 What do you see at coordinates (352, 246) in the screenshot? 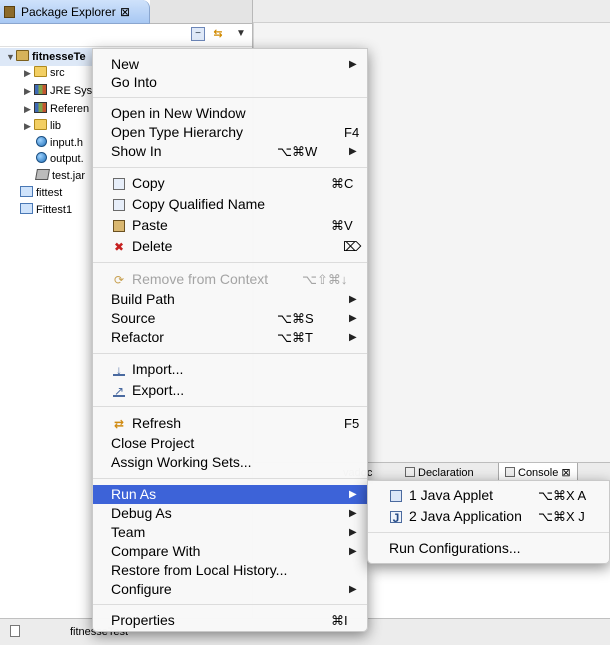
I see `menu-item-shortcut: ⌦` at bounding box center [352, 246].